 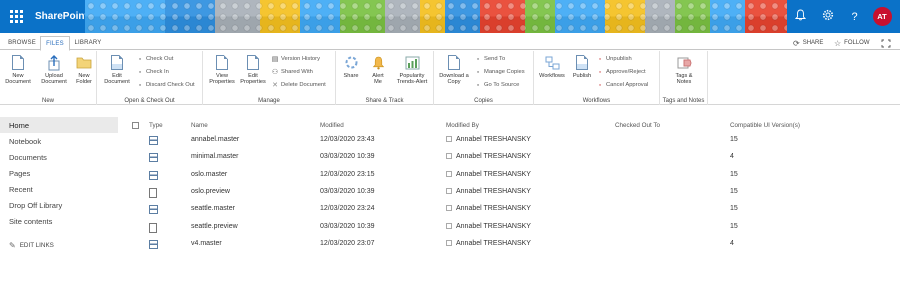 I want to click on edit-document-button: Edit Document, so click(x=117, y=70).